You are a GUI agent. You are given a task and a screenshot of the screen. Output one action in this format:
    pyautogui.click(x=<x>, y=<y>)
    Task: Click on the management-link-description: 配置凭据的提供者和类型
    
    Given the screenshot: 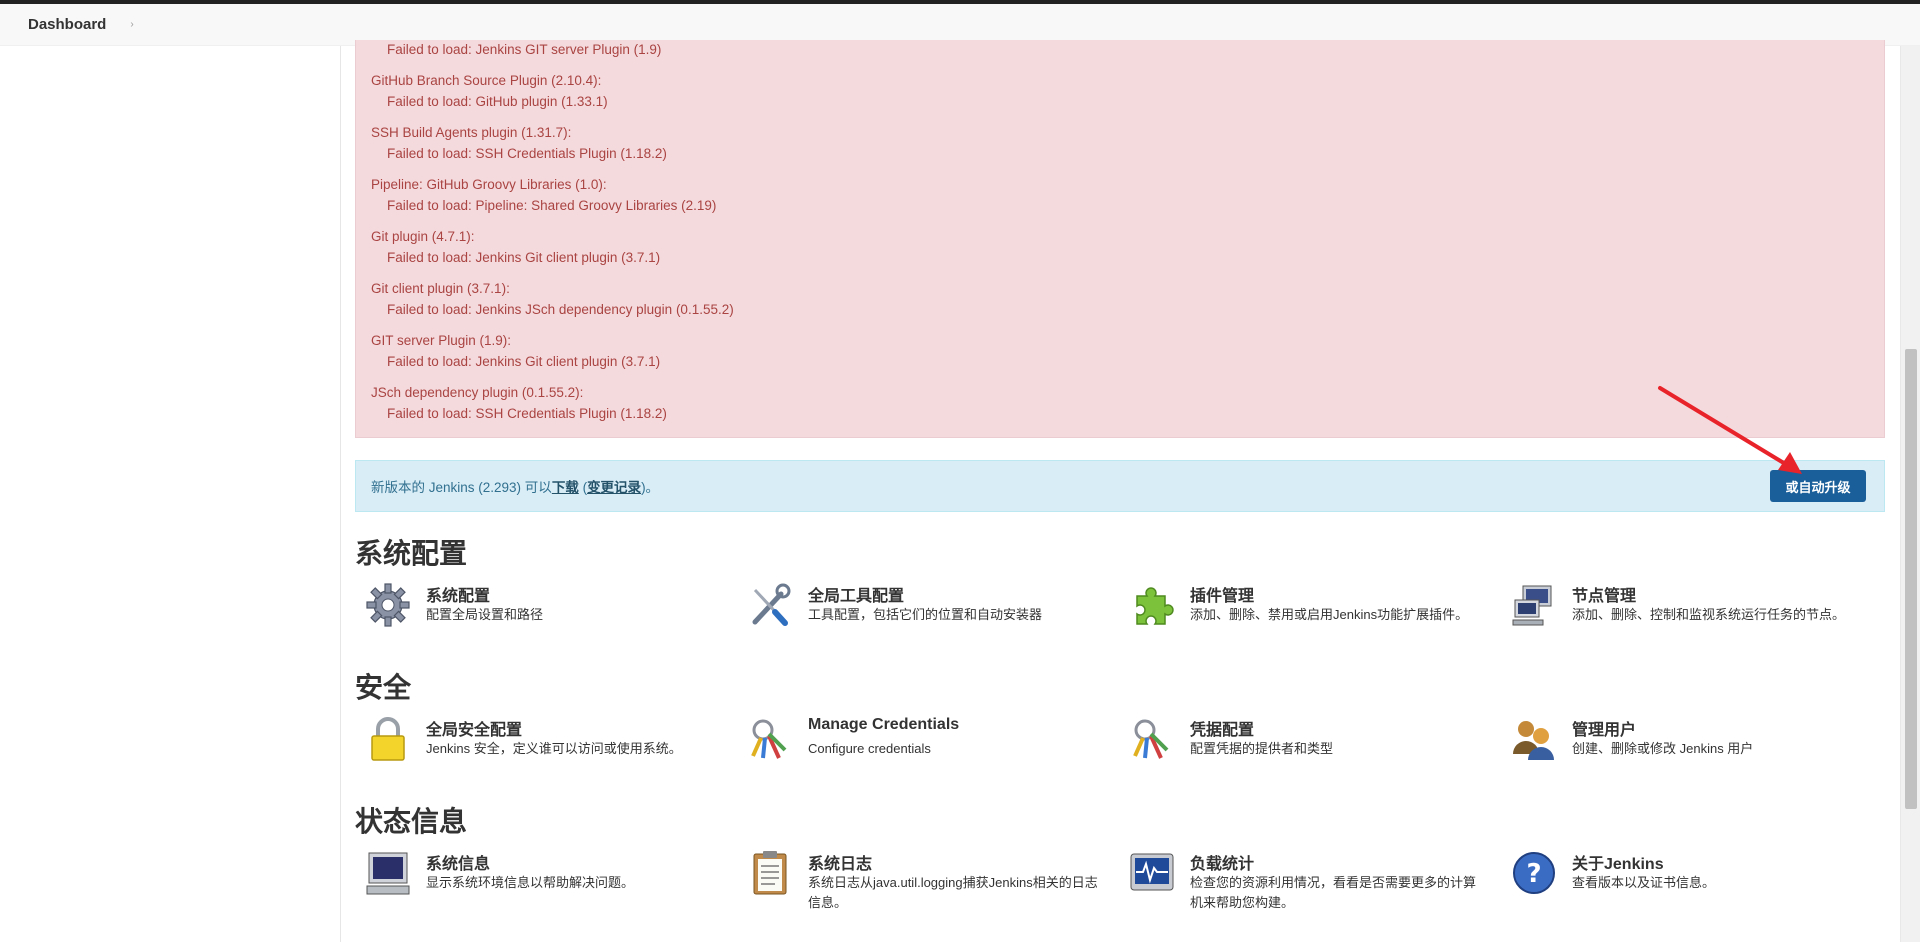 What is the action you would take?
    pyautogui.click(x=1262, y=748)
    